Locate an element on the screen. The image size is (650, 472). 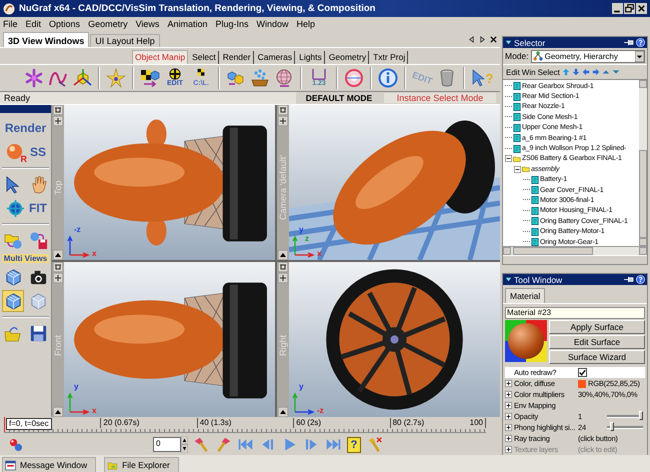
bottom-tab: Message Window is located at coordinates (49, 464).